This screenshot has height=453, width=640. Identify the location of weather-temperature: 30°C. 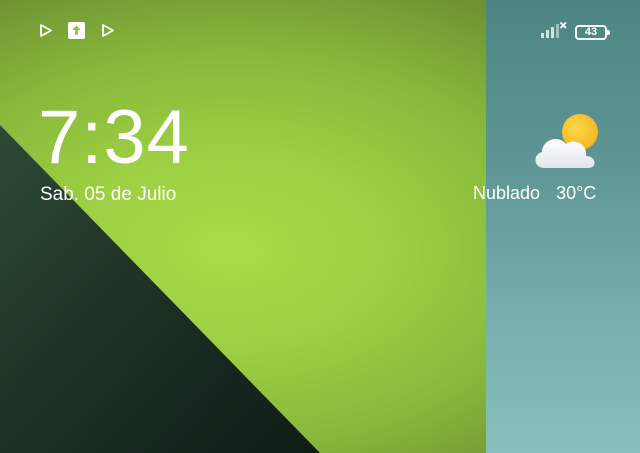
(576, 193).